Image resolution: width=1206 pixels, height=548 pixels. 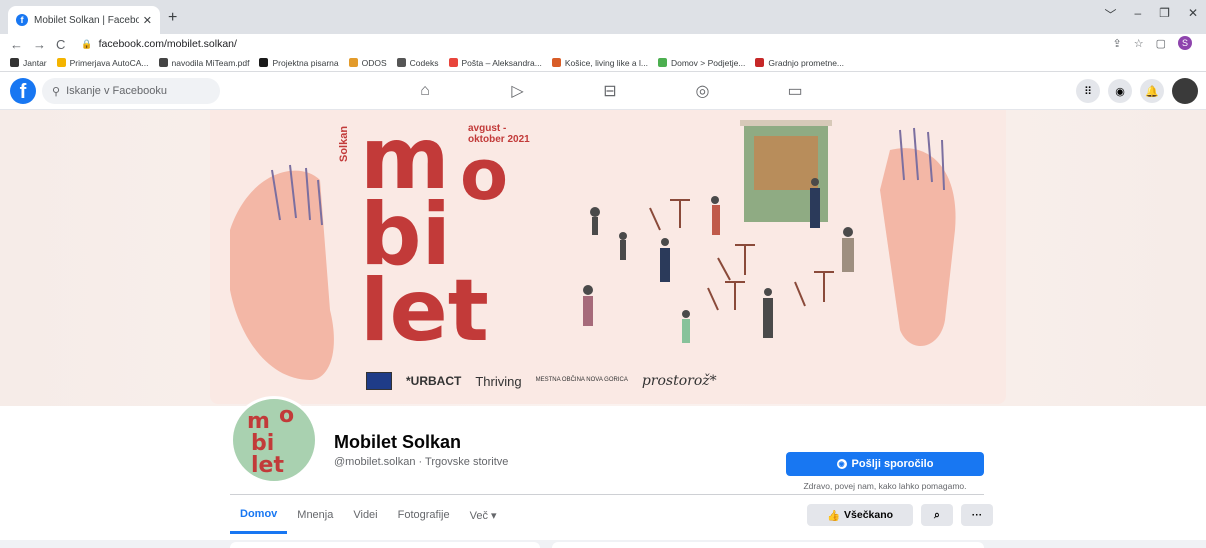 I want to click on urbact-logo: *URBACT, so click(x=434, y=381).